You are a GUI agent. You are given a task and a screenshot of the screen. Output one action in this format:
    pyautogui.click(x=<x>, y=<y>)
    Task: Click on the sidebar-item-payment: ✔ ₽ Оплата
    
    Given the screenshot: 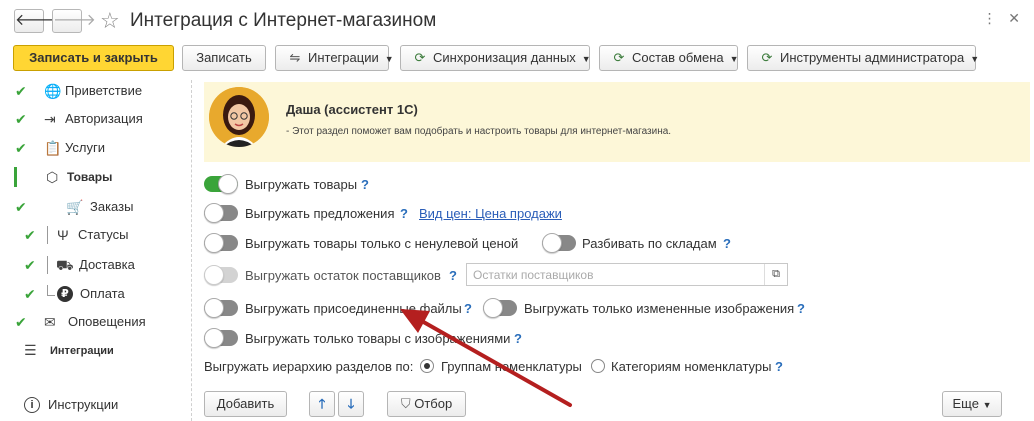 What is the action you would take?
    pyautogui.click(x=95, y=294)
    